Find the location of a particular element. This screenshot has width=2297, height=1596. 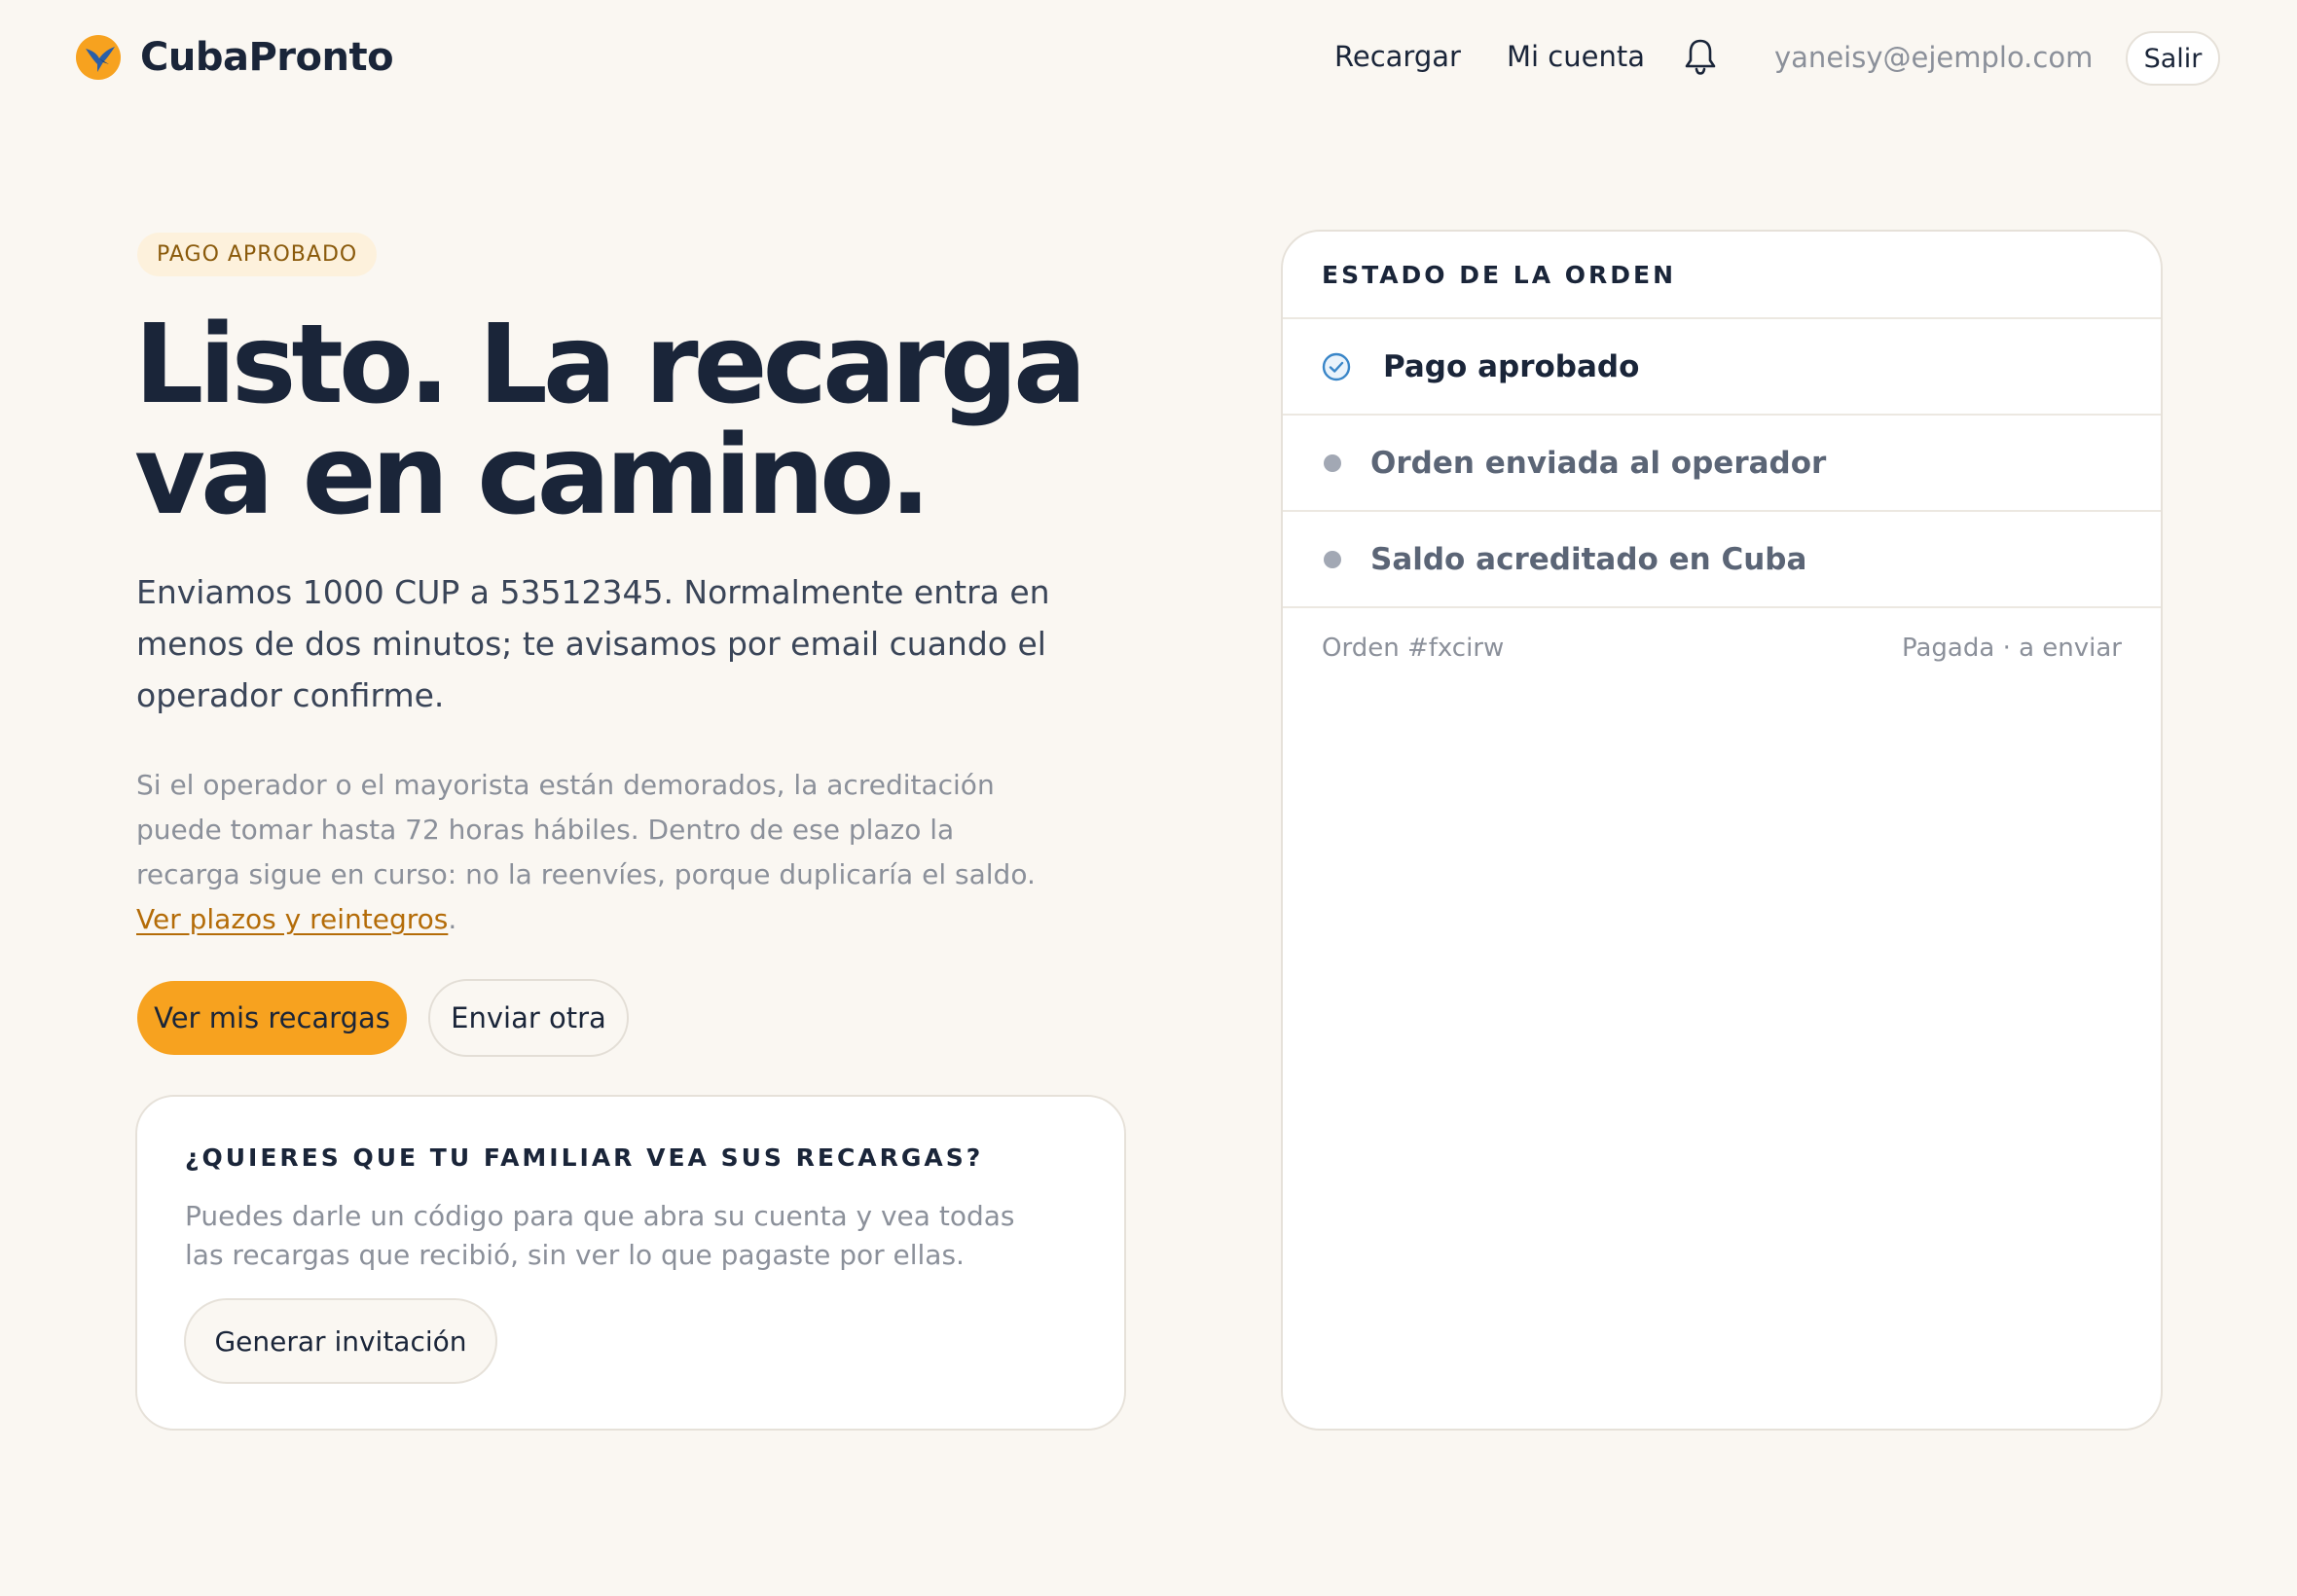

logout-button: Salir is located at coordinates (2173, 58).